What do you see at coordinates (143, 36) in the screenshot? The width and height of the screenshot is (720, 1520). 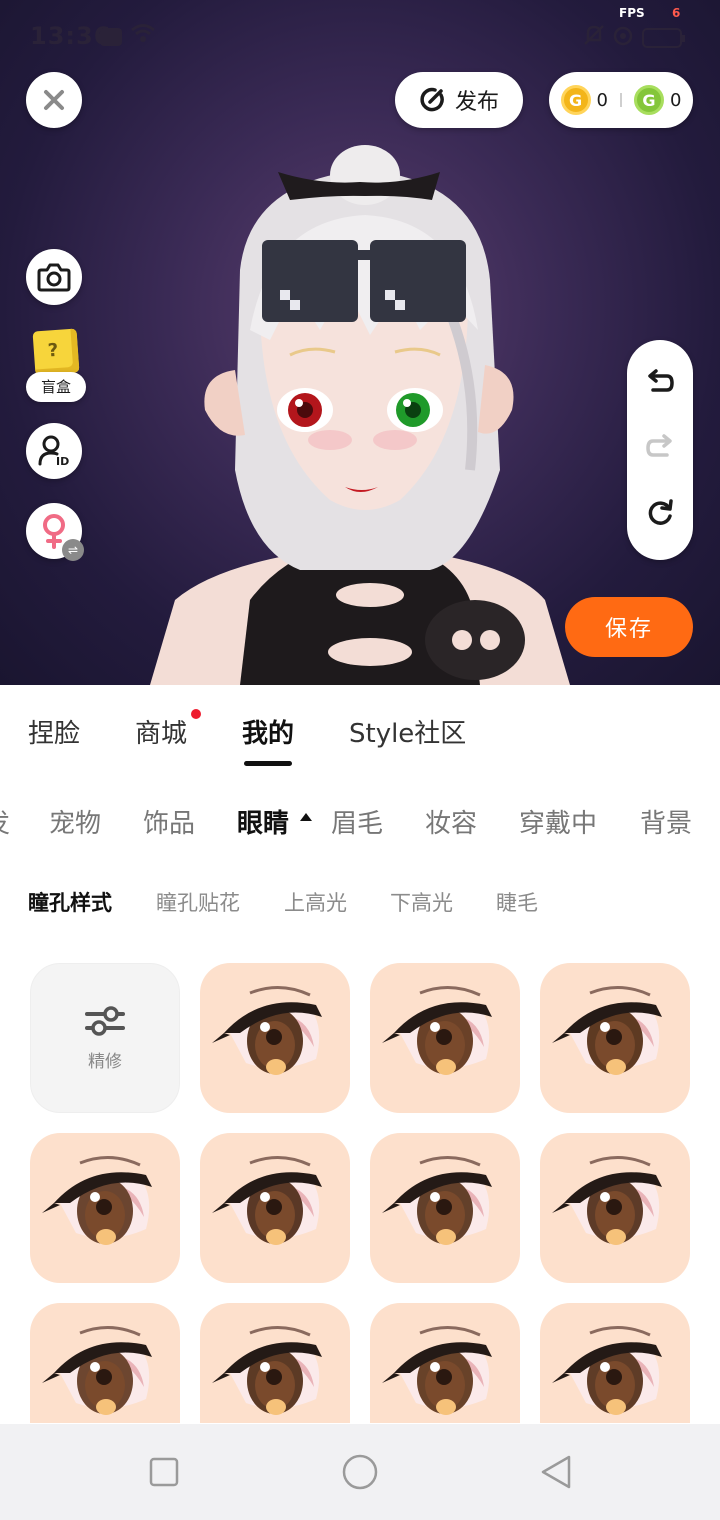 I see `wifi-icon` at bounding box center [143, 36].